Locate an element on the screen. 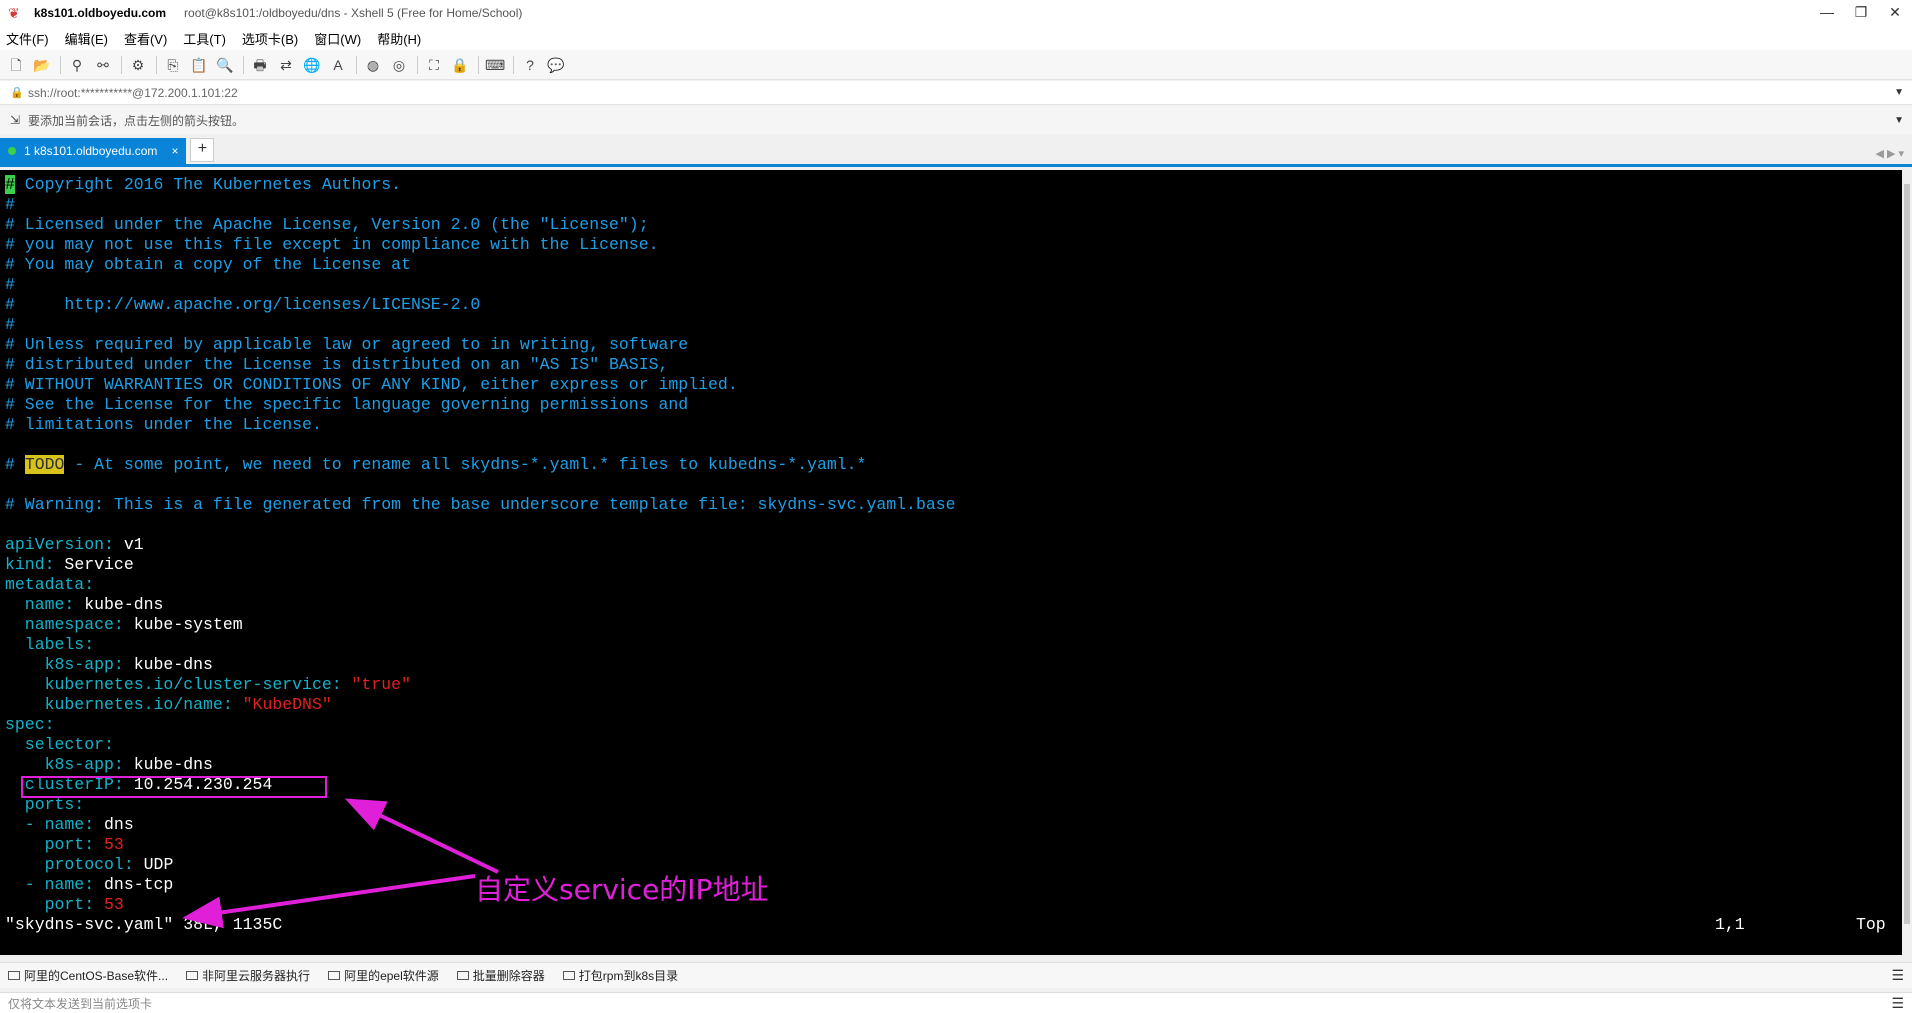 This screenshot has width=1912, height=1013. find-icon: 🔍 is located at coordinates (225, 65).